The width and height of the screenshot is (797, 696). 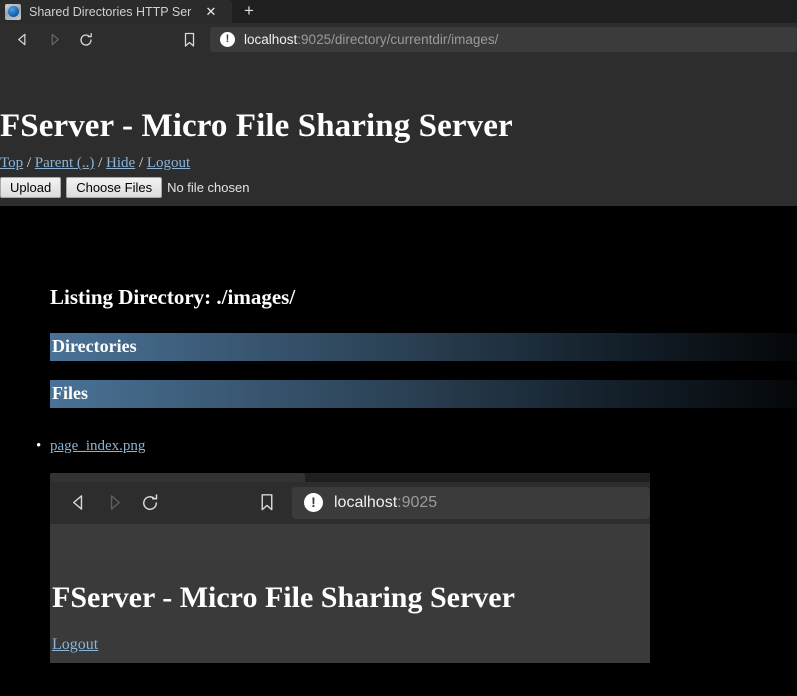 I want to click on preview-url-text: localhost:9025, so click(x=385, y=503).